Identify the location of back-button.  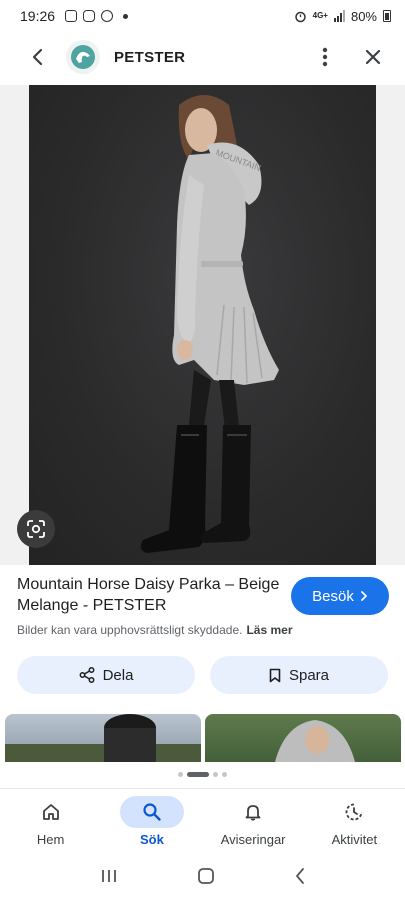
(38, 57).